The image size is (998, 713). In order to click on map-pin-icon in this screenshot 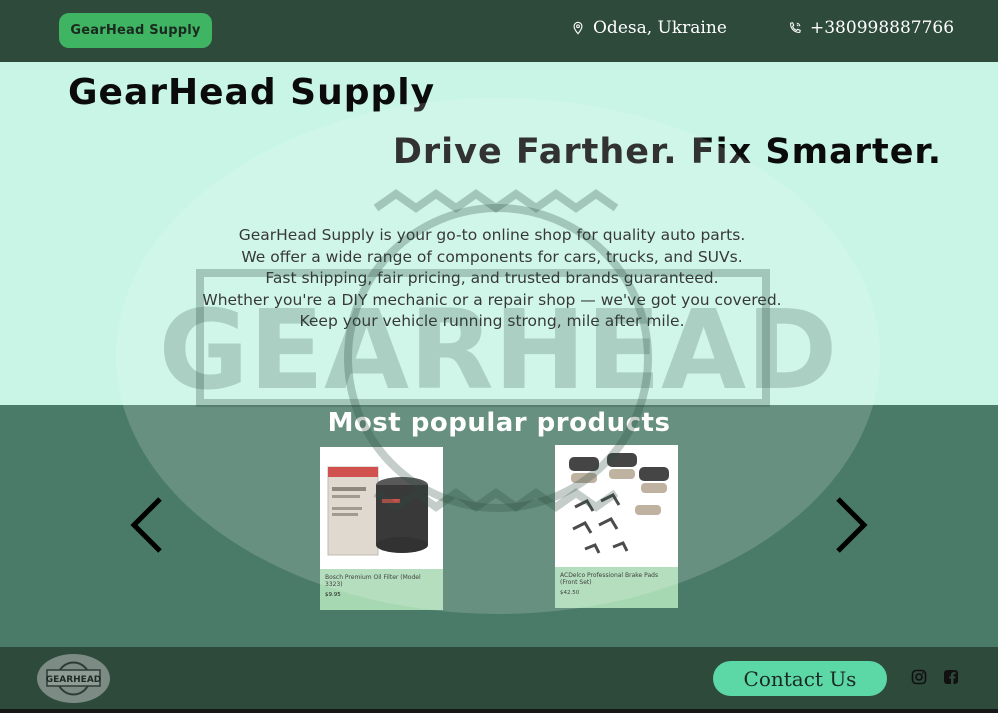, I will do `click(578, 28)`.